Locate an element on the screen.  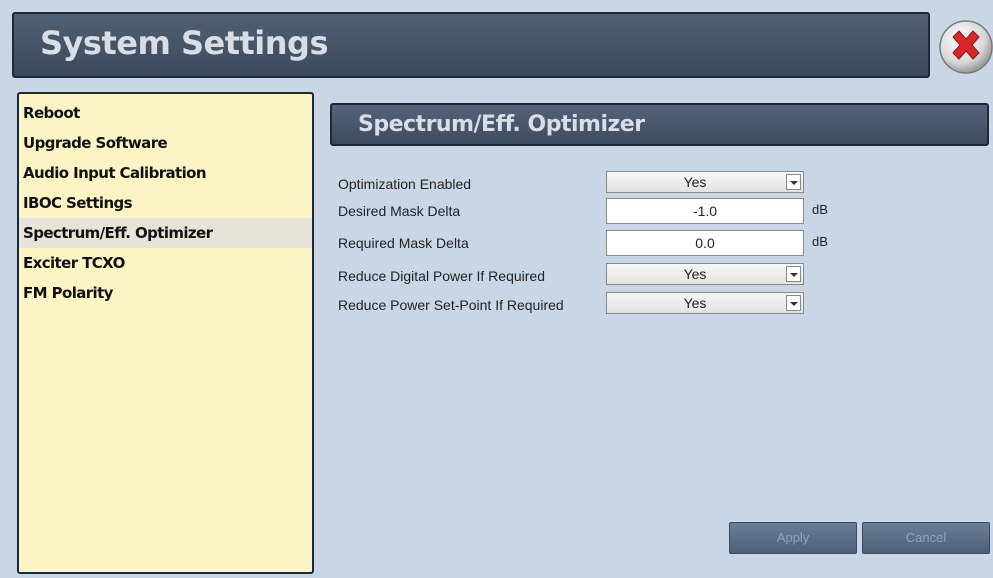
reduce-digital-power-select: Yes is located at coordinates (705, 274).